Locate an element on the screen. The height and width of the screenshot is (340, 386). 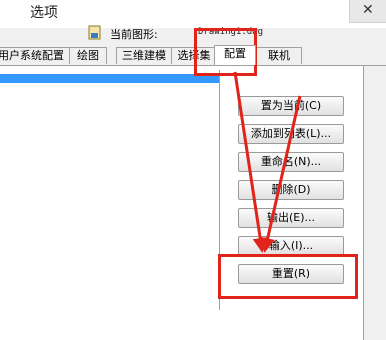
annotation-arrows is located at coordinates (267, 162).